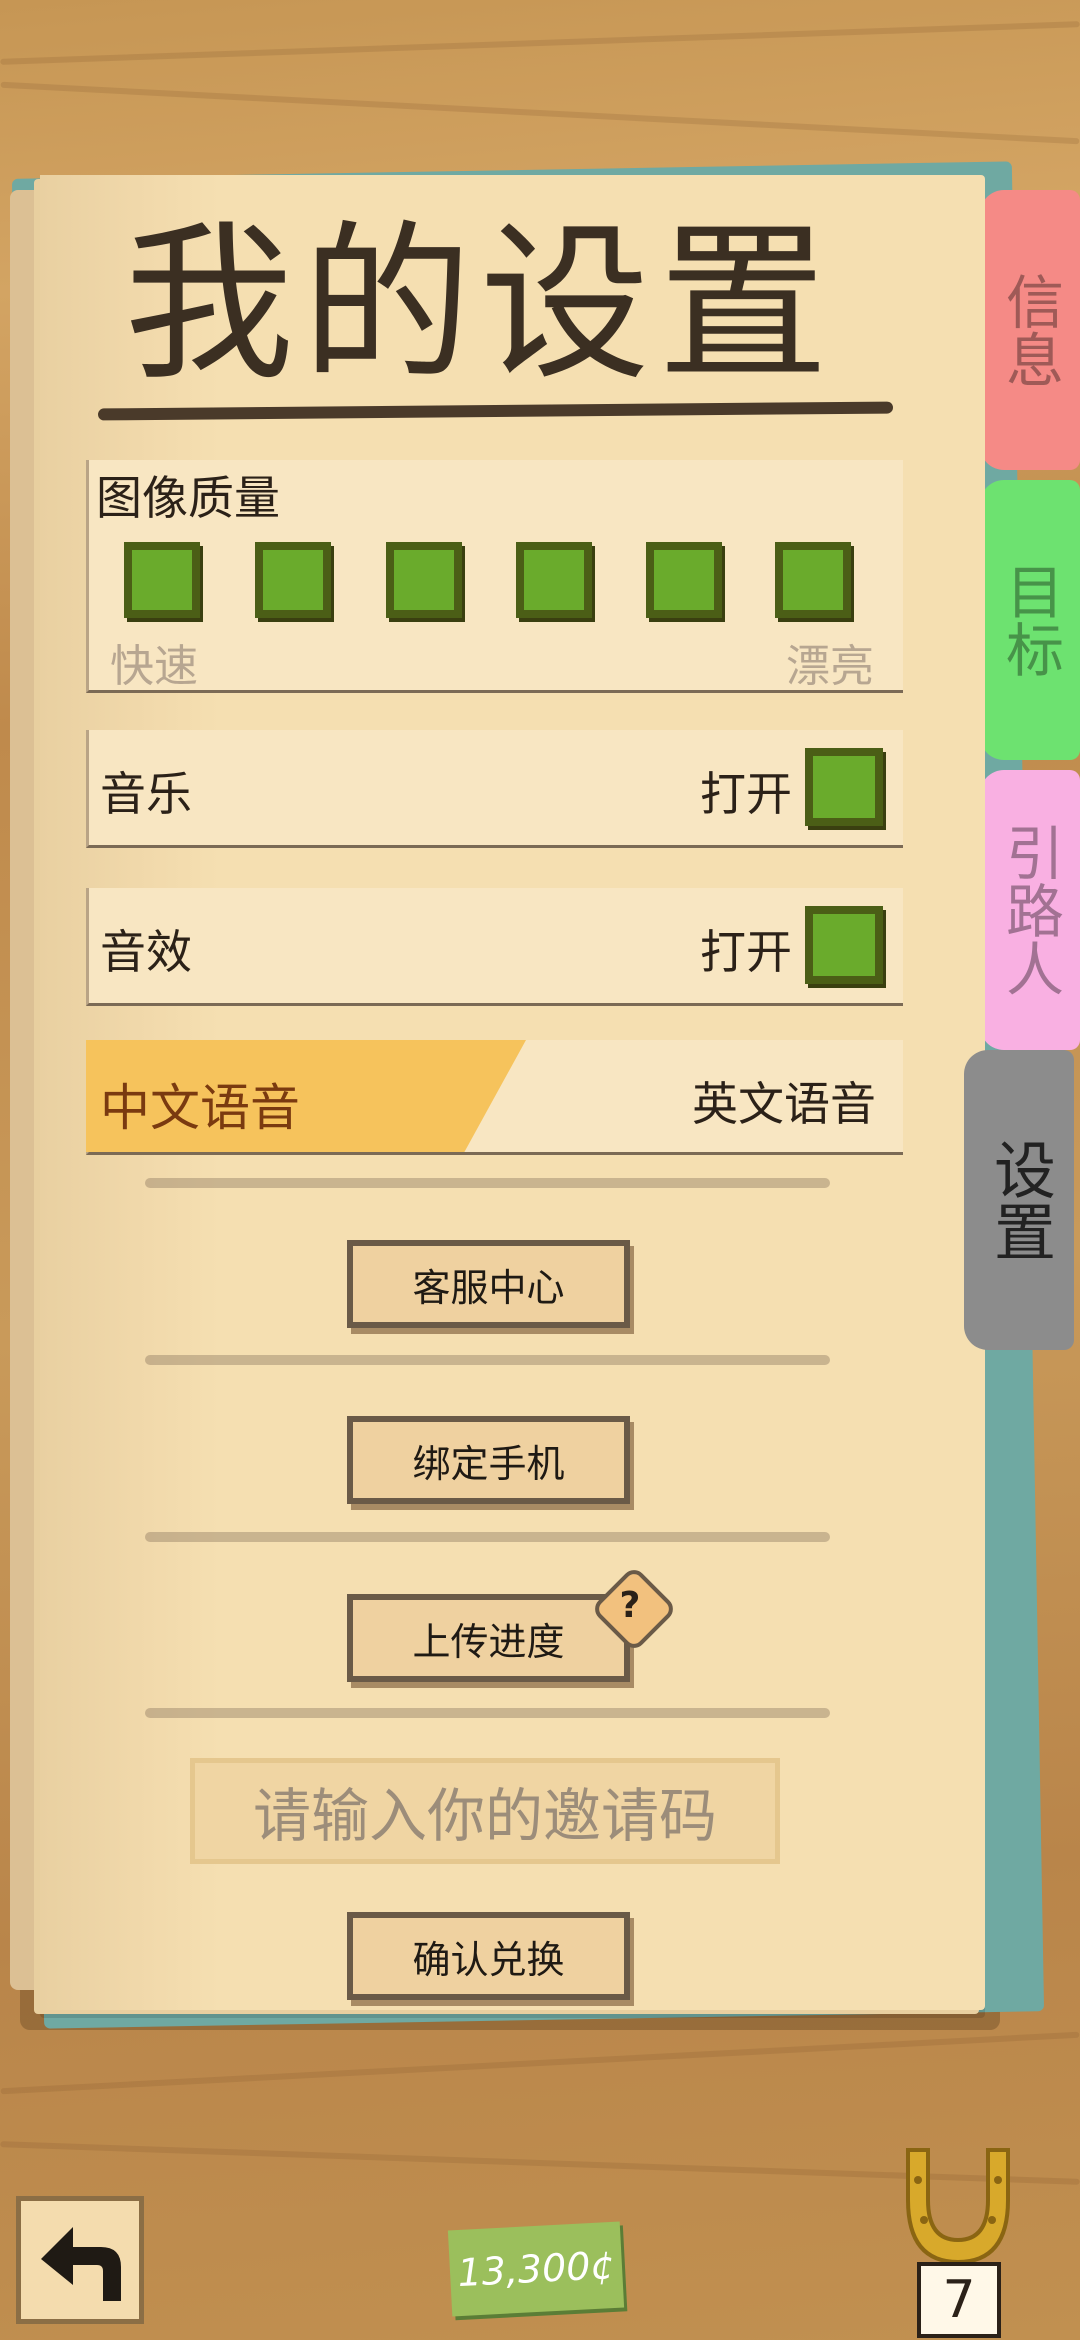  Describe the element at coordinates (746, 794) in the screenshot. I see `music-state: 打开` at that location.